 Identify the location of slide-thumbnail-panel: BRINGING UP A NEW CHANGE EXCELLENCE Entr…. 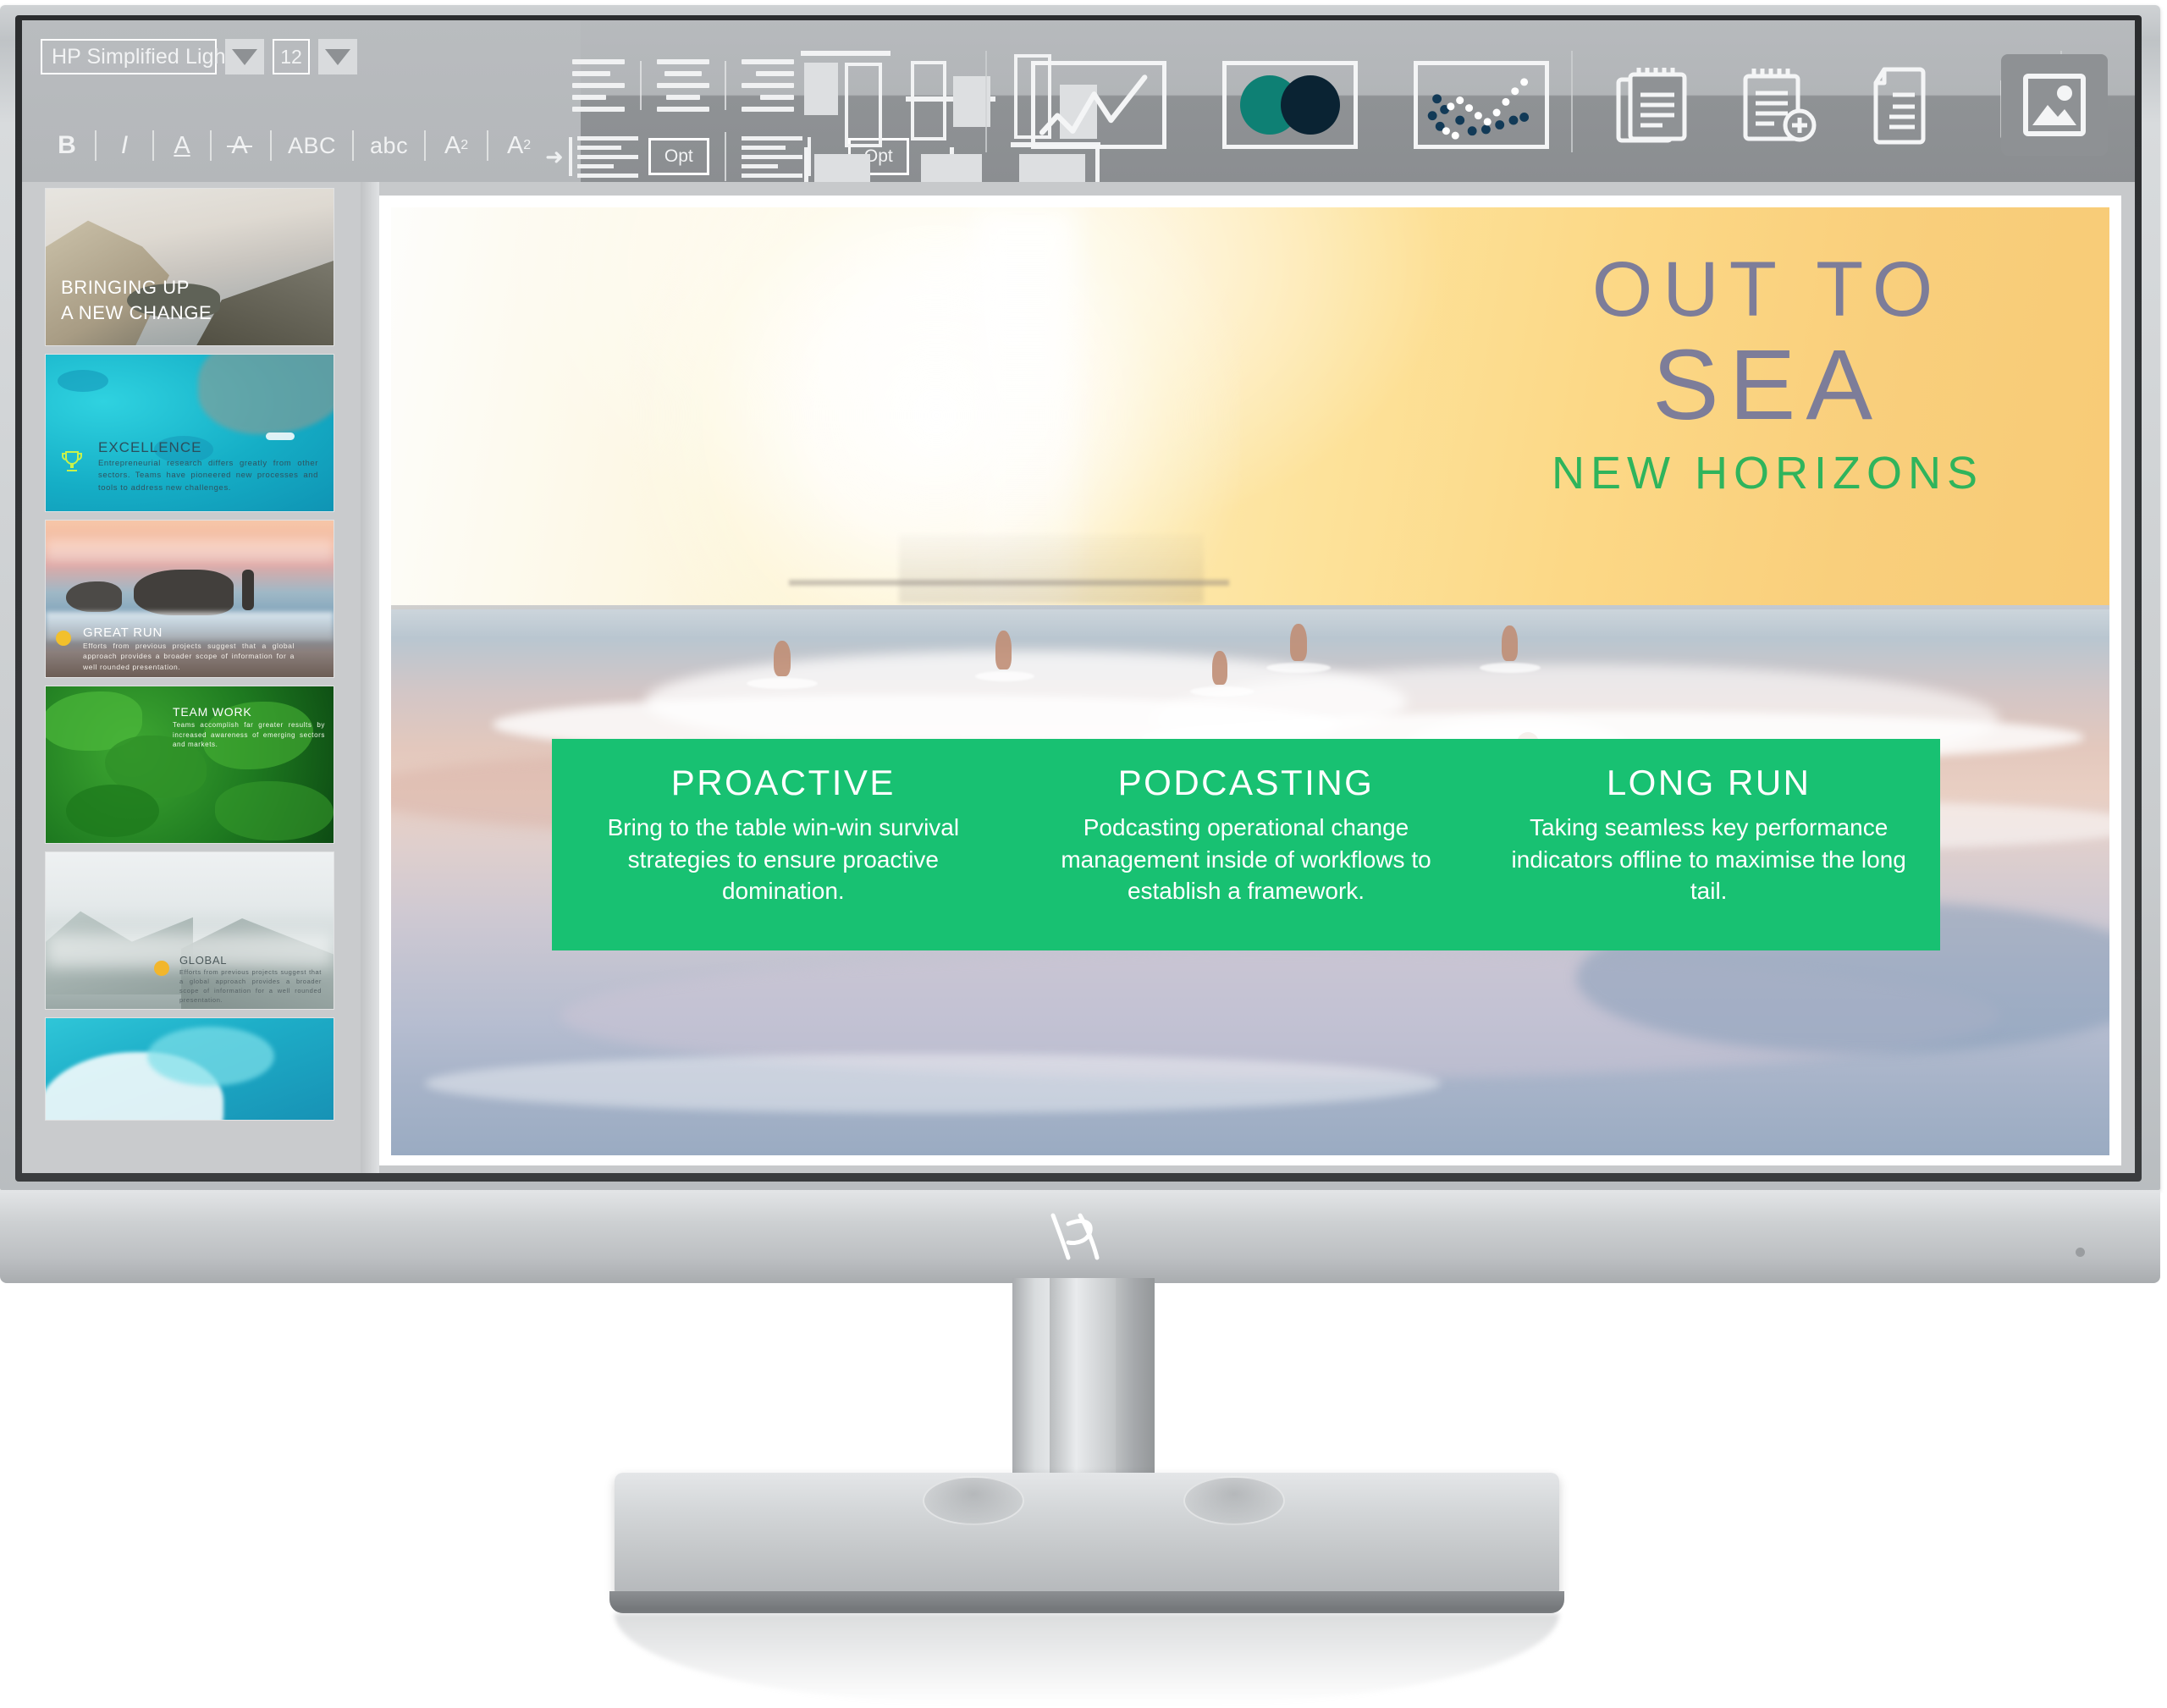
(191, 677).